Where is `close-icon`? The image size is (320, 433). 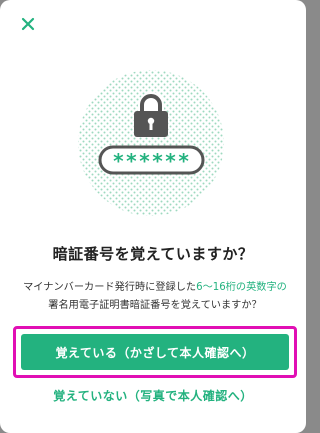 close-icon is located at coordinates (28, 24).